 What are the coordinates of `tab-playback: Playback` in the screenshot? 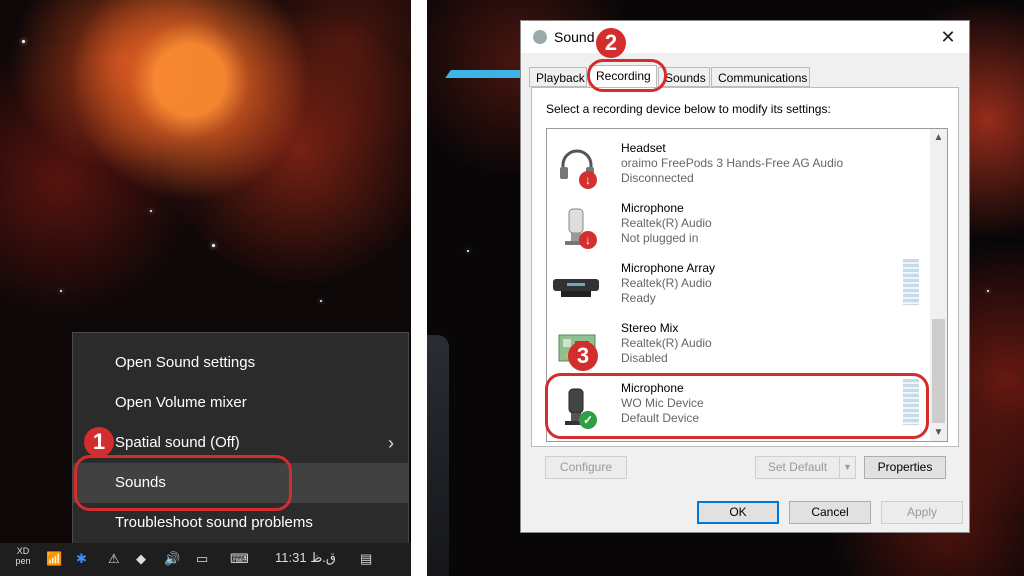 It's located at (558, 77).